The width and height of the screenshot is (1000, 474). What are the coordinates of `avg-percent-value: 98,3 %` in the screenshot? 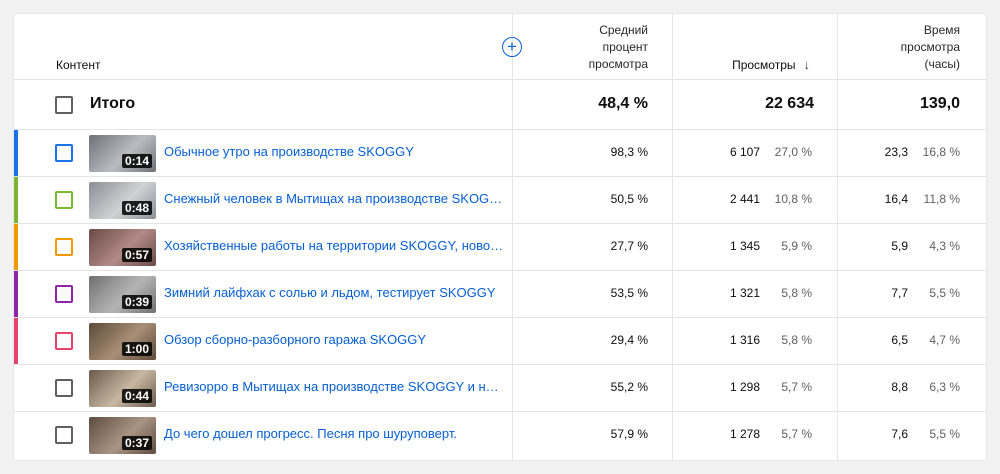 It's located at (629, 152).